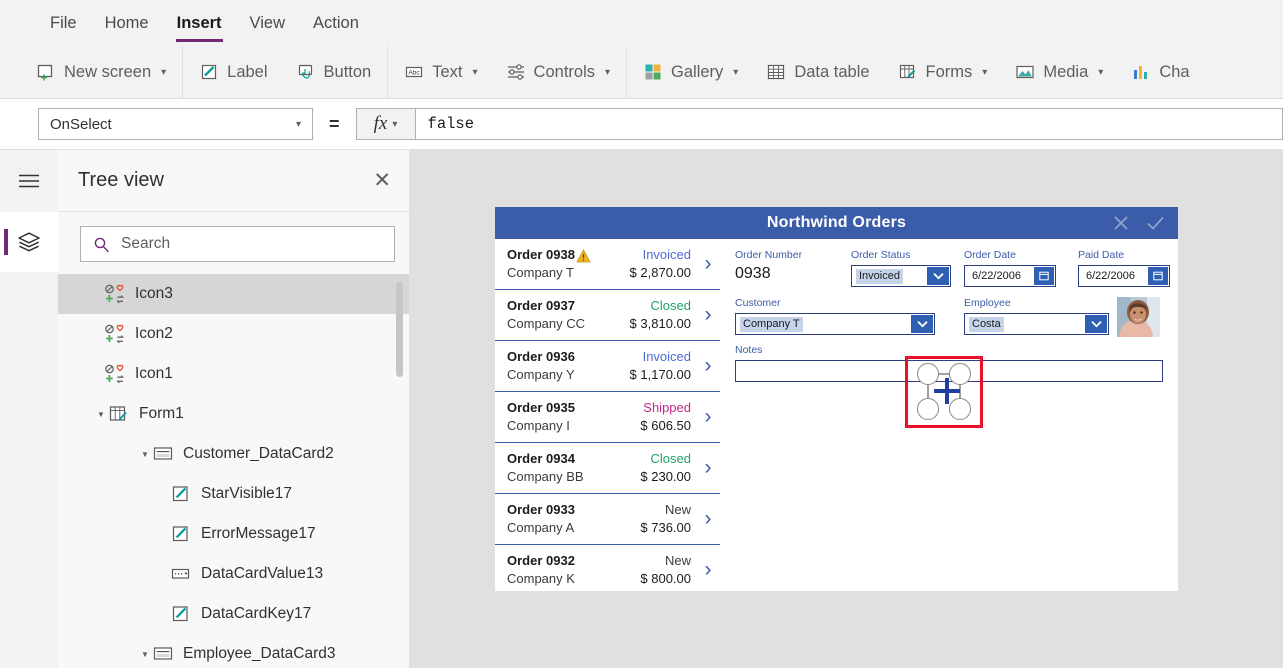 The width and height of the screenshot is (1283, 668). I want to click on field-label: Notes, so click(749, 350).